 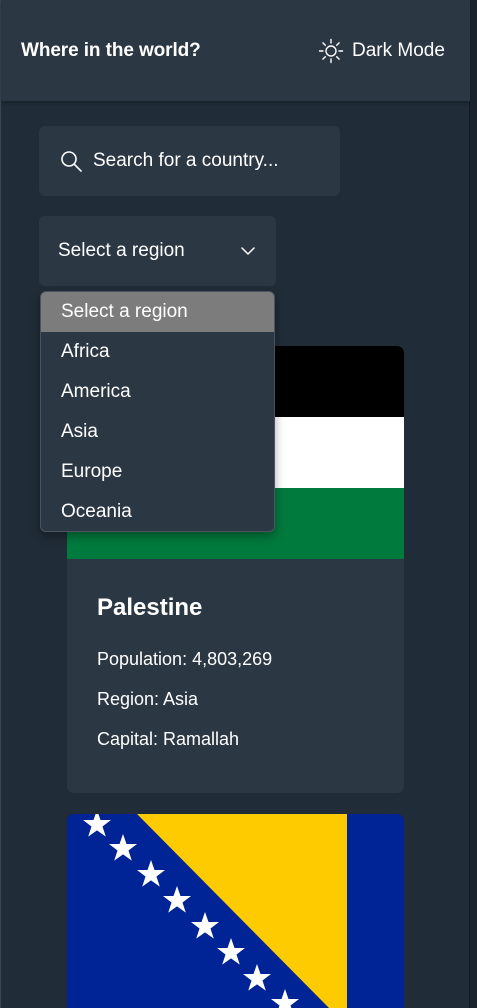 What do you see at coordinates (157, 312) in the screenshot?
I see `region-option-default: Select a region` at bounding box center [157, 312].